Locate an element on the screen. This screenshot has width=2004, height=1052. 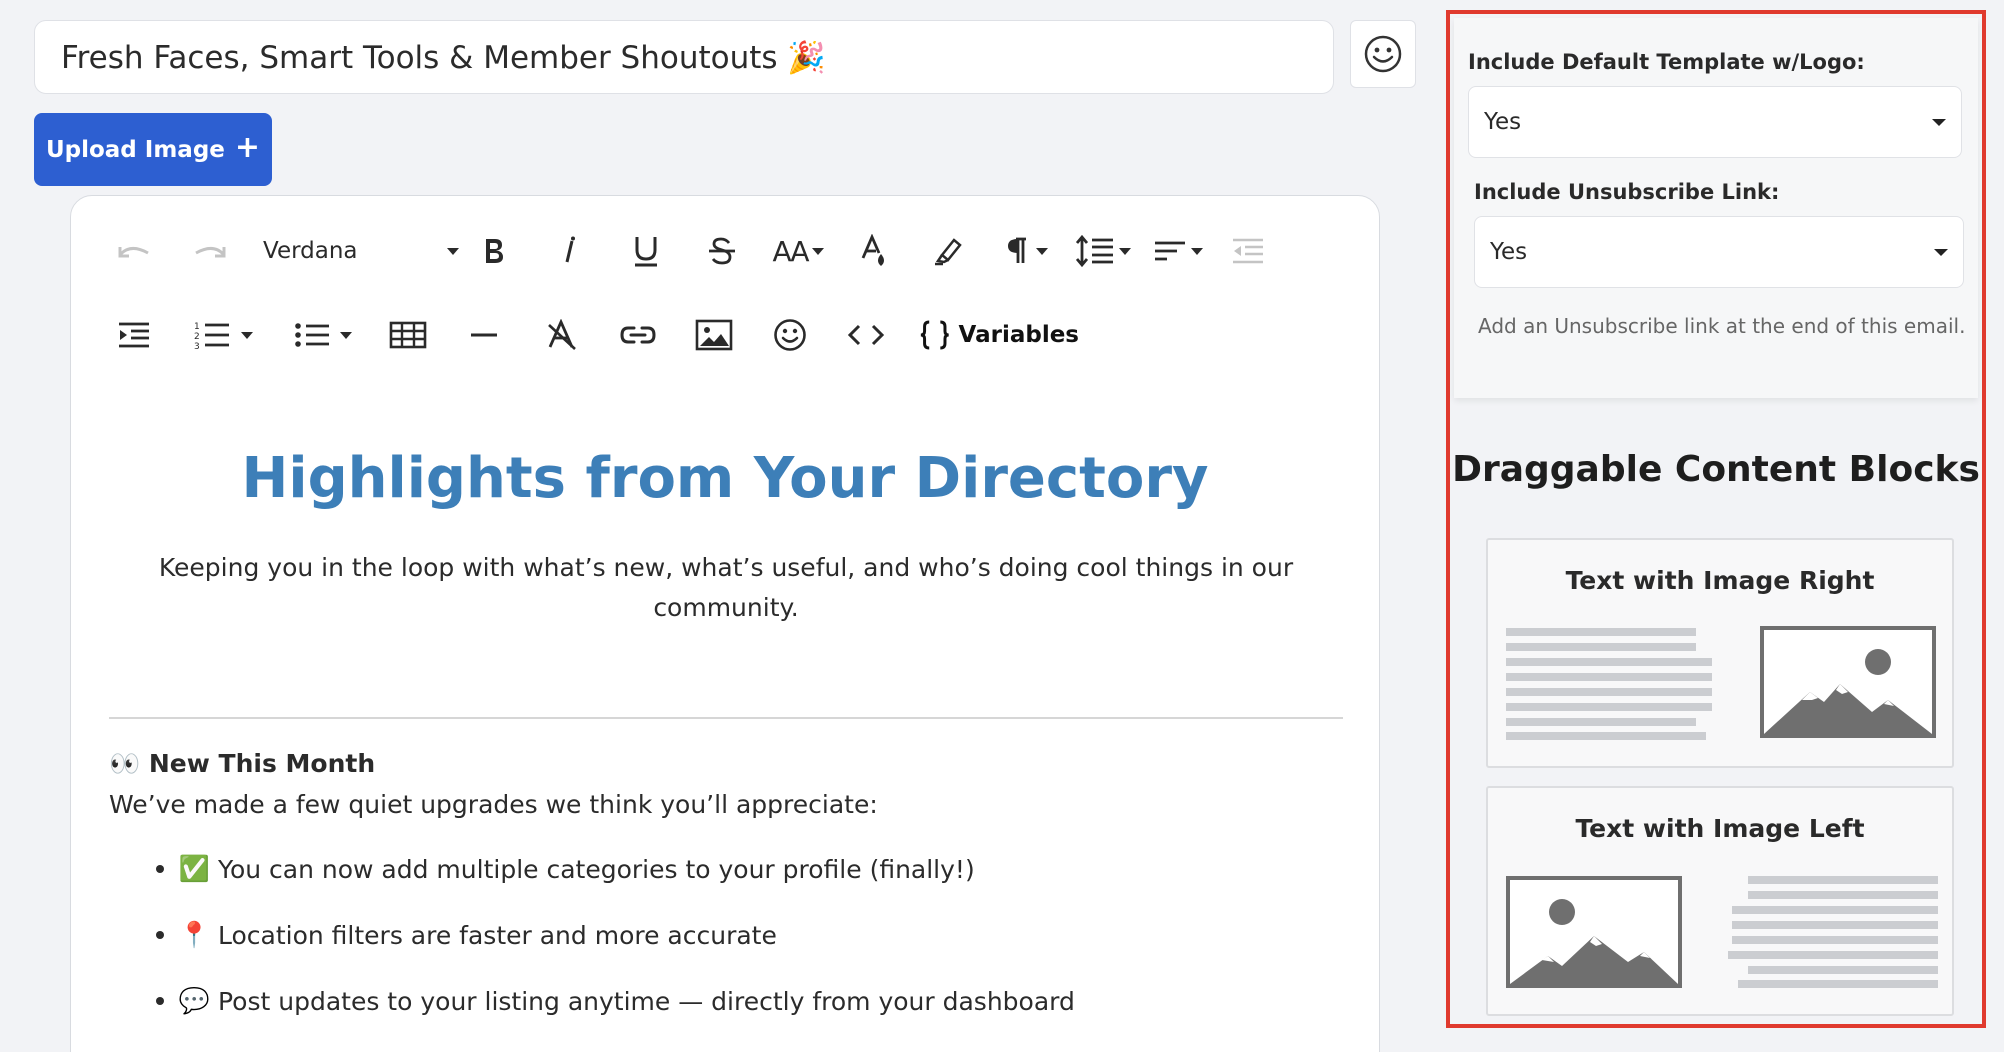
highlight-icon is located at coordinates (948, 252).